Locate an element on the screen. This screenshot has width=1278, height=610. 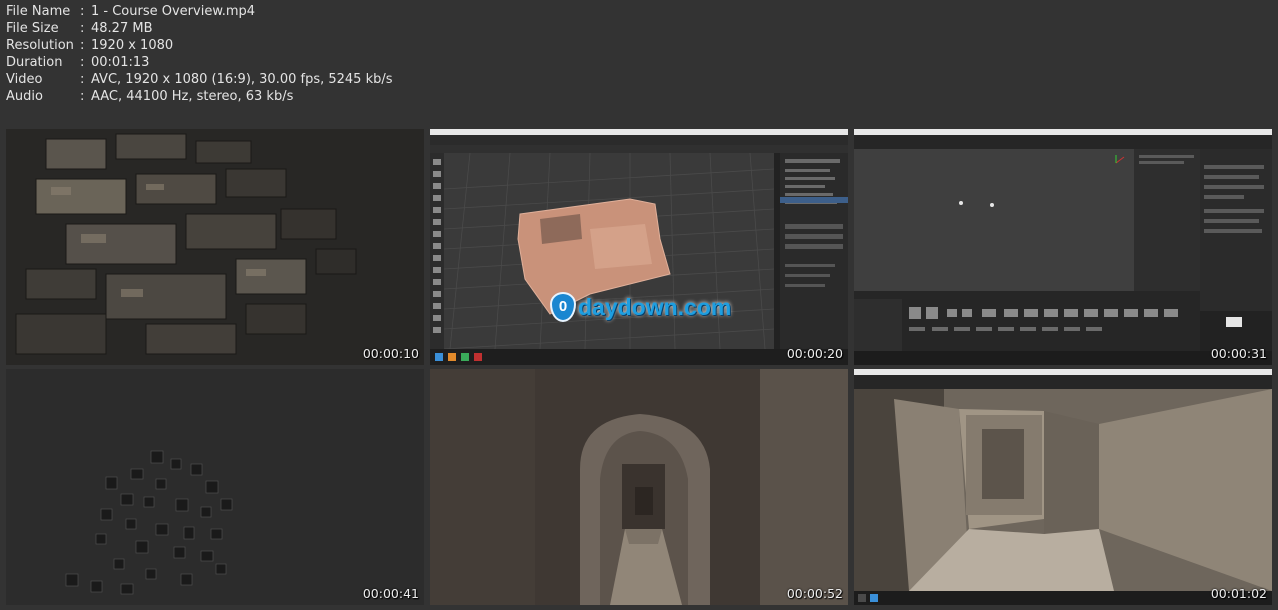
timestamp-2: 00:00:20 is located at coordinates (814, 353).